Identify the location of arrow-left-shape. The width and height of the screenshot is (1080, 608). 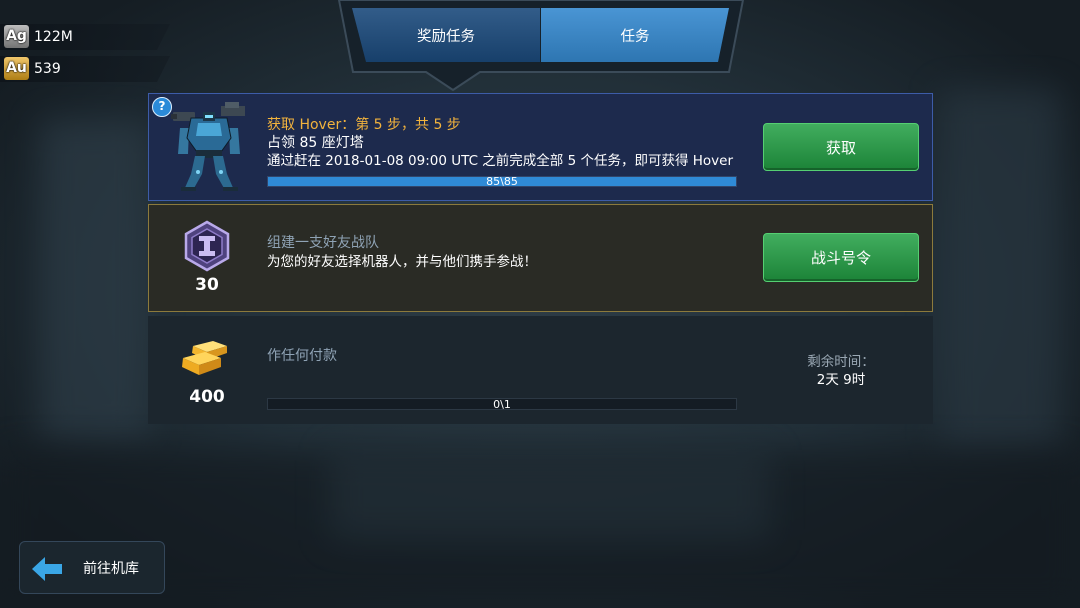
(47, 569).